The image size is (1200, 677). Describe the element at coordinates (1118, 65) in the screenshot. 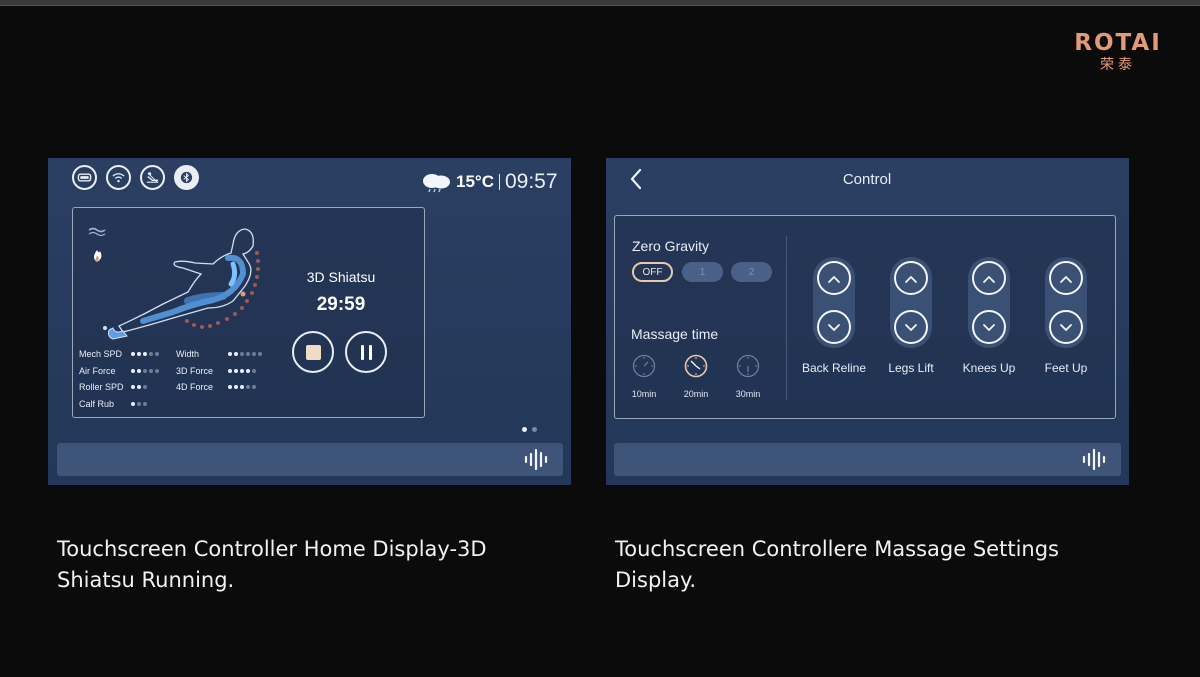

I see `logo-text-cn: 荣泰` at that location.